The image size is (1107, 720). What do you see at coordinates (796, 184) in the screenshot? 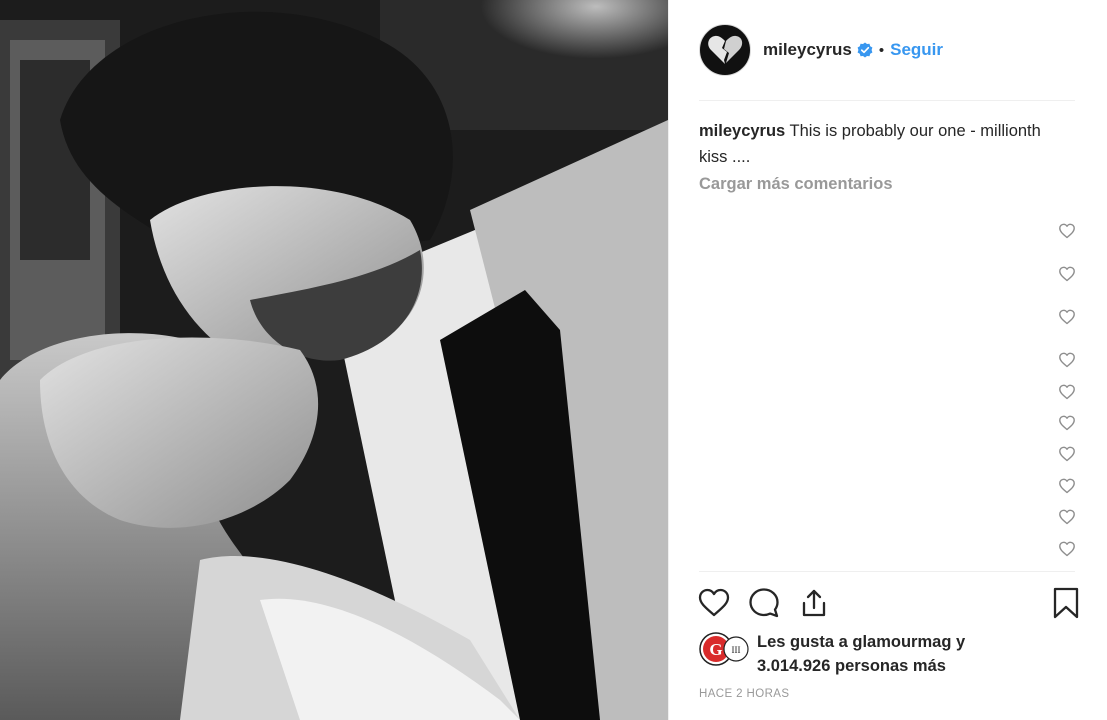
I see `load-more-comments-button: Cargar más comentarios` at bounding box center [796, 184].